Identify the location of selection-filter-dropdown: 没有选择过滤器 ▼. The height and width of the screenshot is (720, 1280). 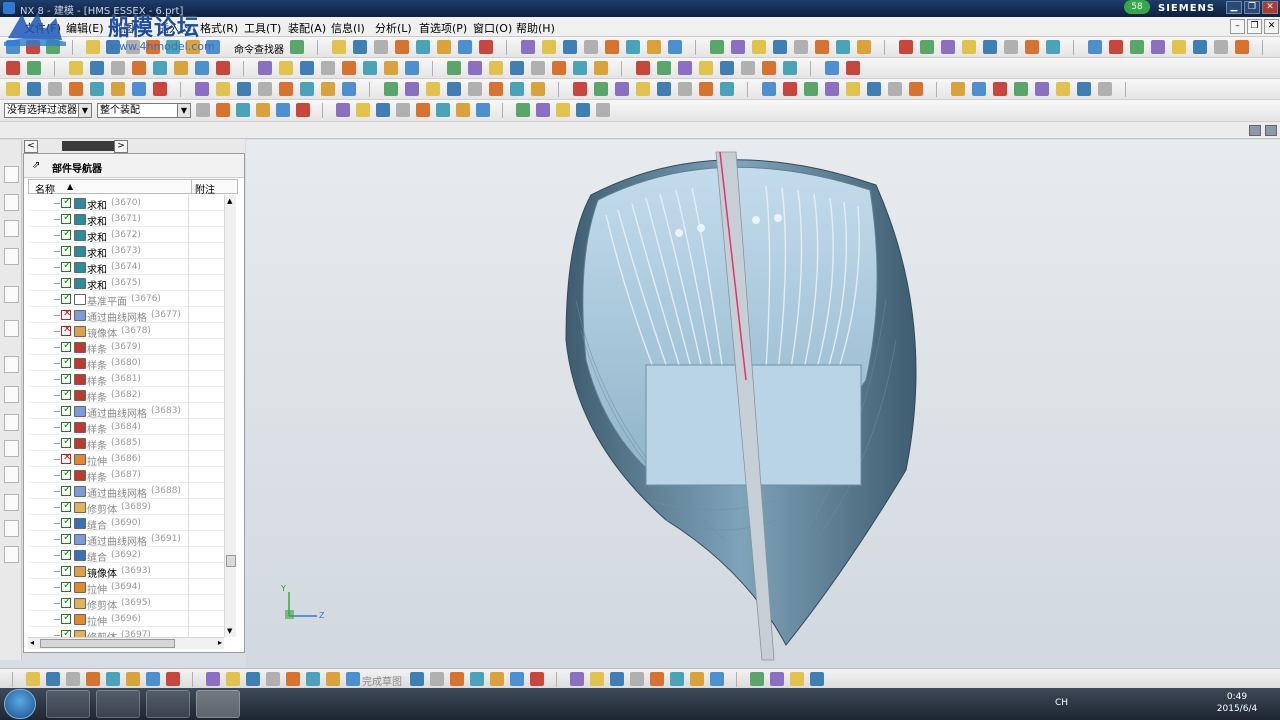
(48, 110).